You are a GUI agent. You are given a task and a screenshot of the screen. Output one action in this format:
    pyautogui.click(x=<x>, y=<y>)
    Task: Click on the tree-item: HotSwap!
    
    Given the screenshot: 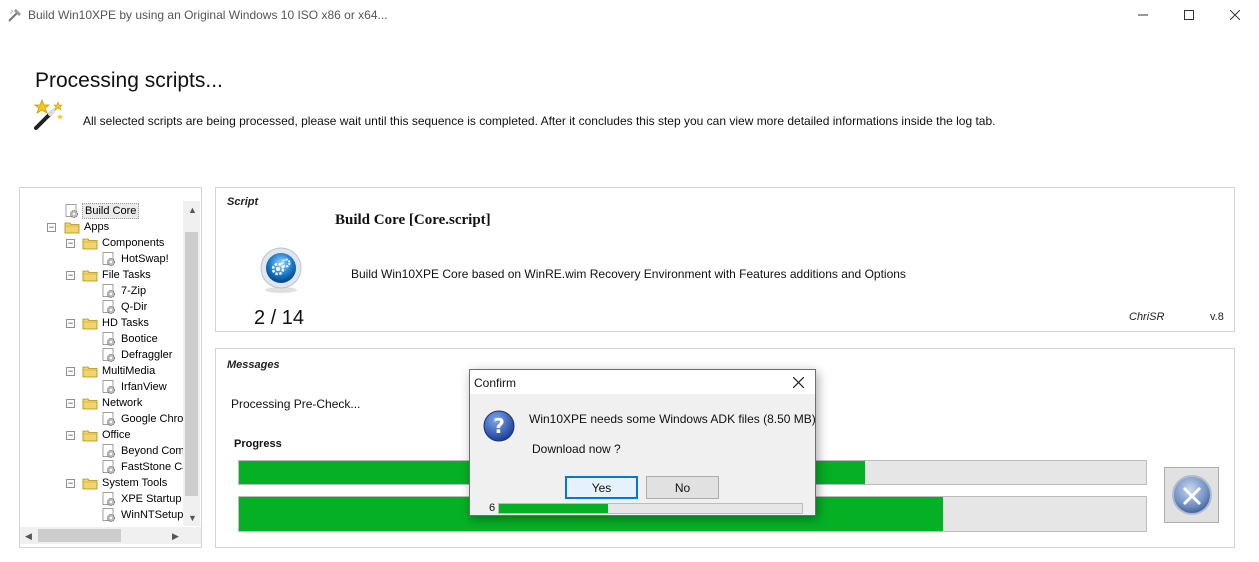 What is the action you would take?
    pyautogui.click(x=136, y=259)
    